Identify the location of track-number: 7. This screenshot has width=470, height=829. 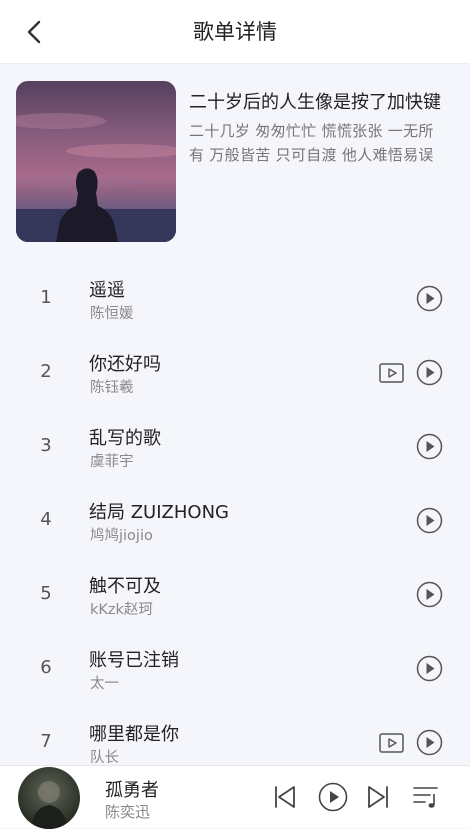
(46, 741).